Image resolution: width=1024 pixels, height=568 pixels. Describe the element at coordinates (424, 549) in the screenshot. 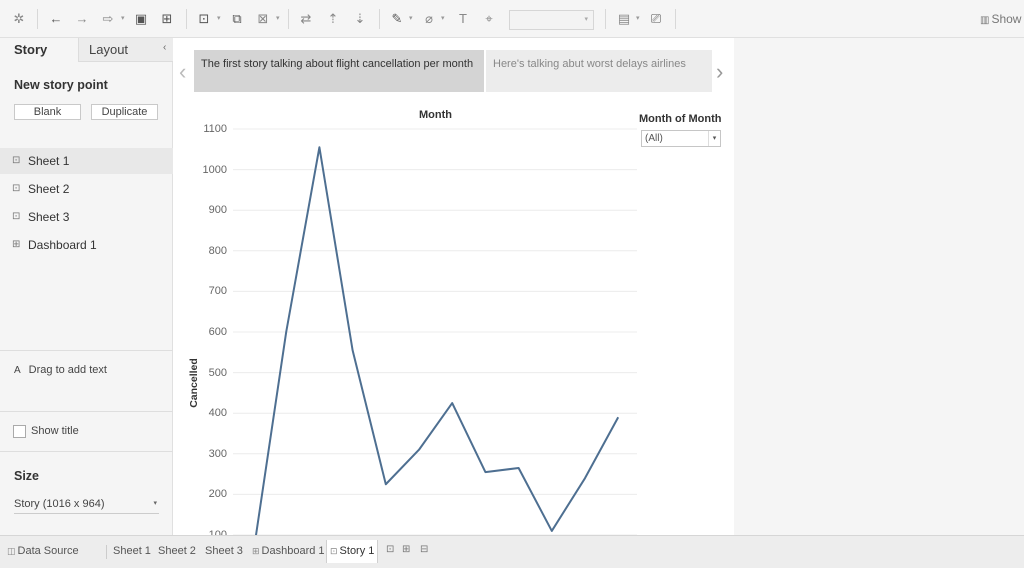

I see `new-story-icon: ⊟` at that location.